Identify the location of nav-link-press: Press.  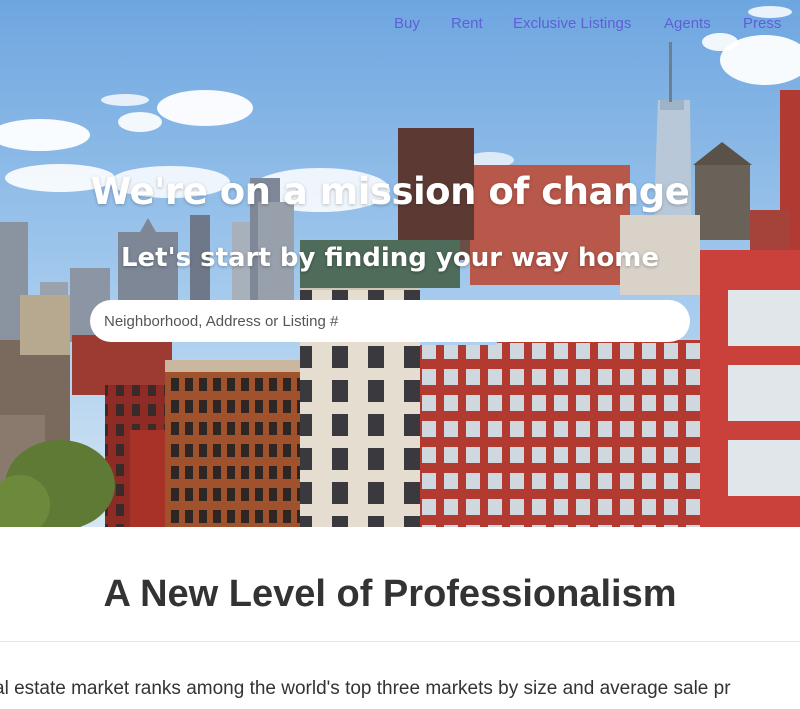
(762, 23).